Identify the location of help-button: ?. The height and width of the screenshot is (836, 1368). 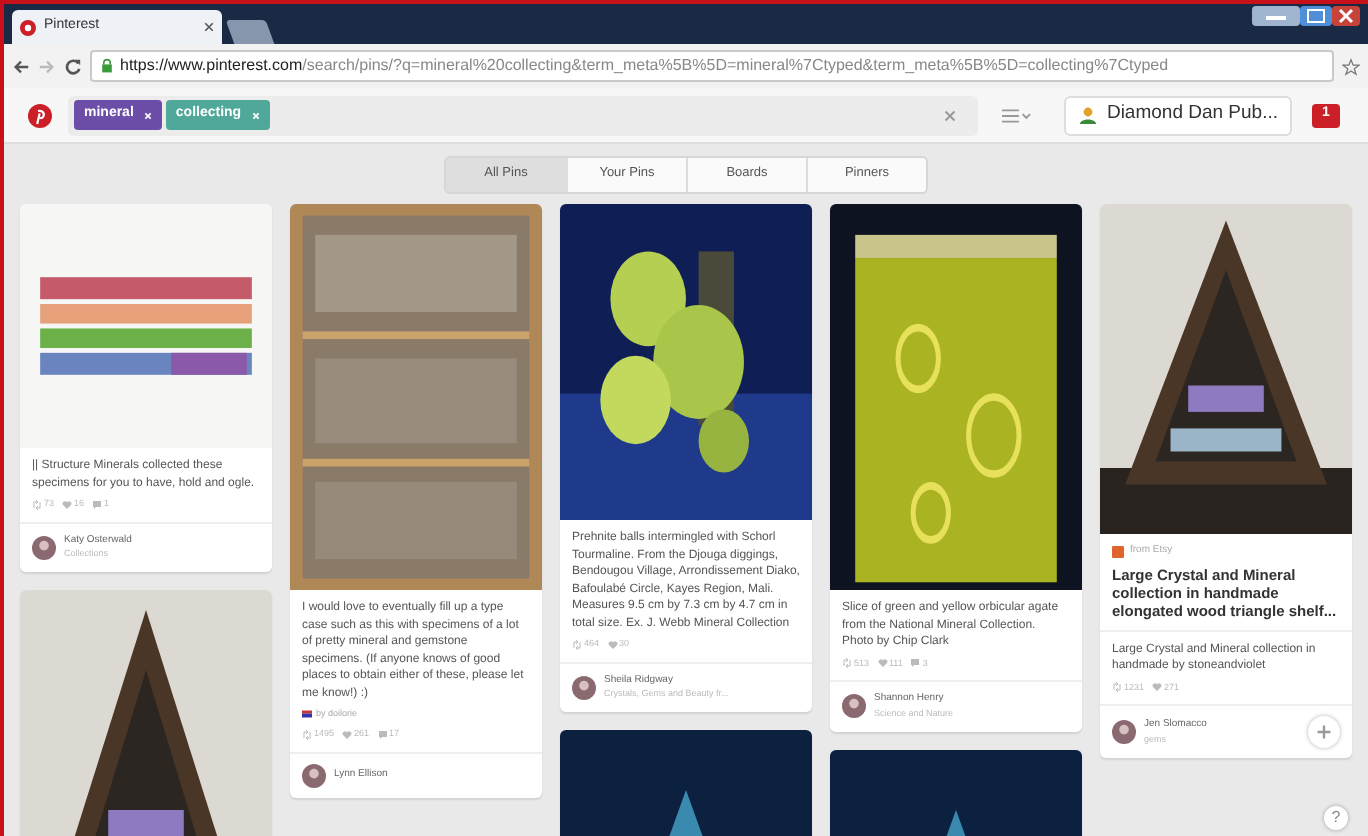
(1336, 818).